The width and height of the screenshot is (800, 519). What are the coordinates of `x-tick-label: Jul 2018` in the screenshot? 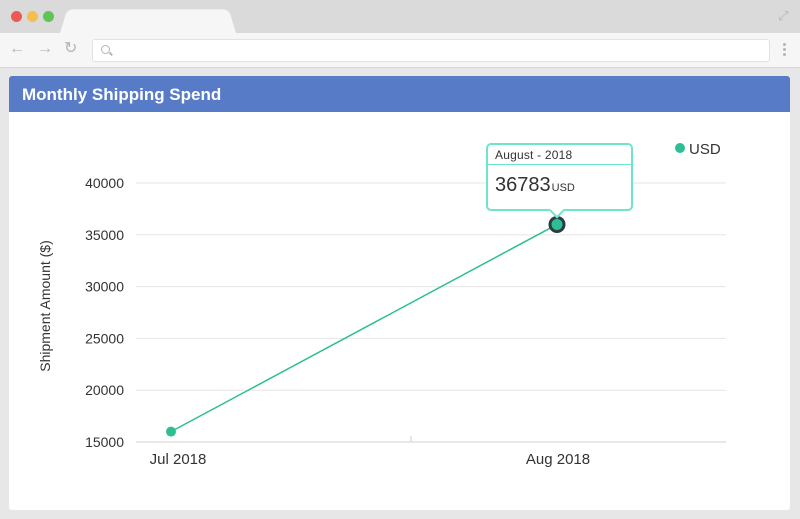 It's located at (178, 459).